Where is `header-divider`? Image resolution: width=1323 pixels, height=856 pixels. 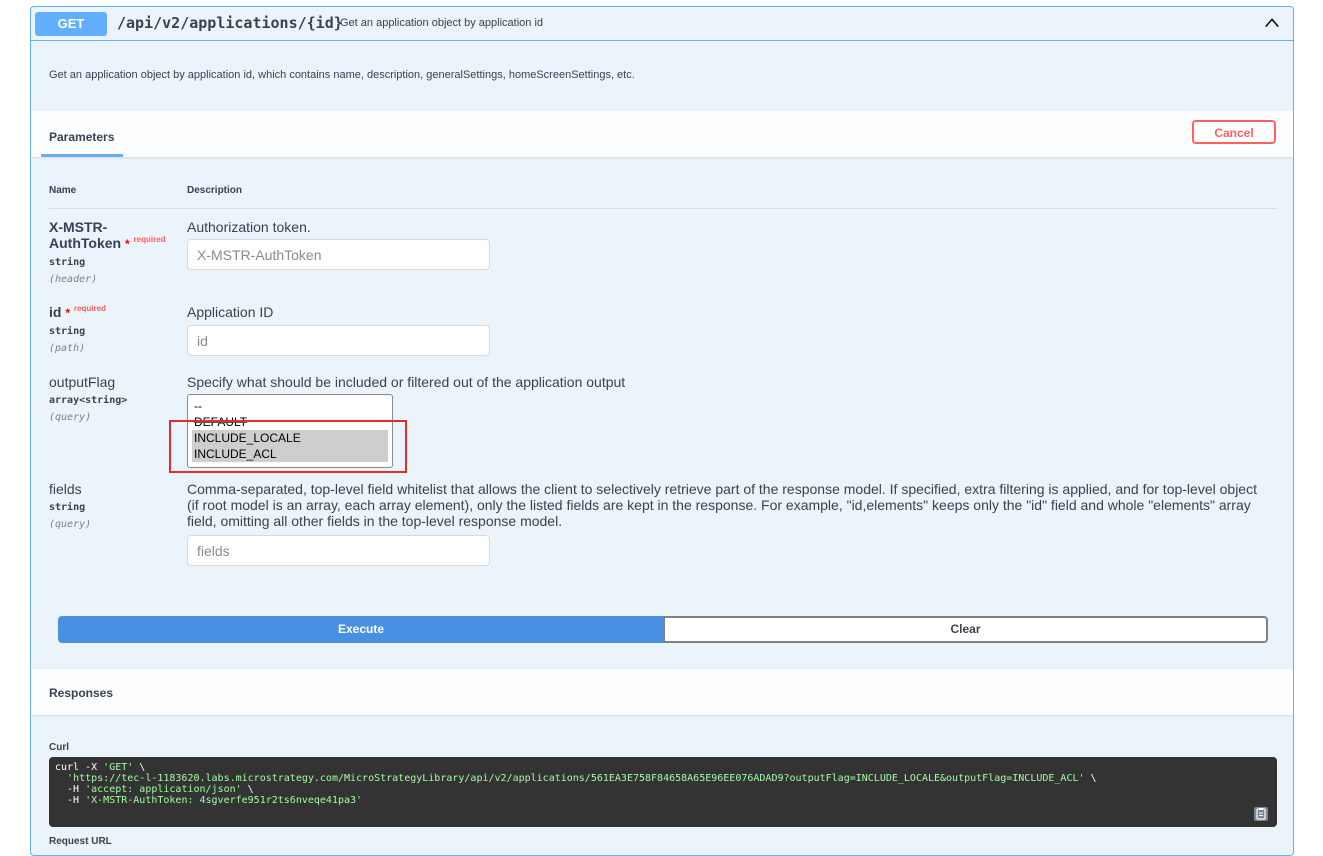 header-divider is located at coordinates (663, 208).